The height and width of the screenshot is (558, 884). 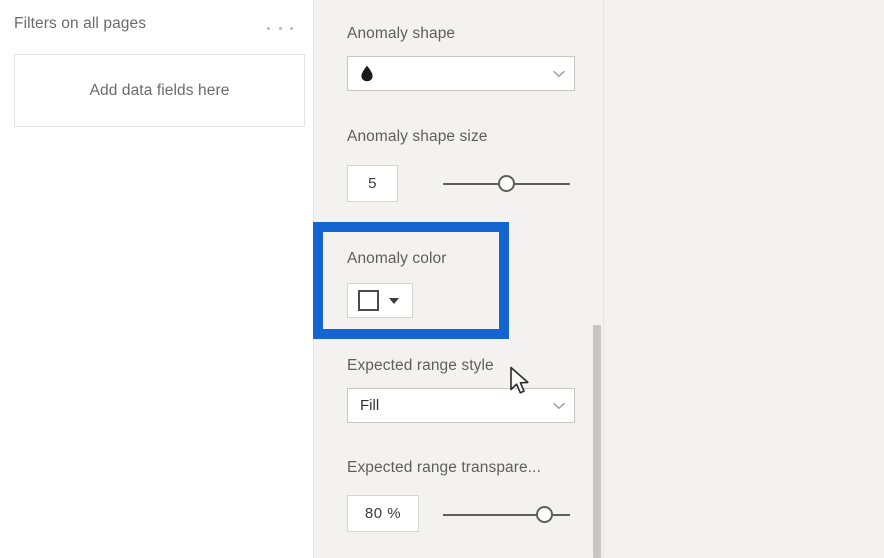 I want to click on ellipsis-icon, so click(x=280, y=28).